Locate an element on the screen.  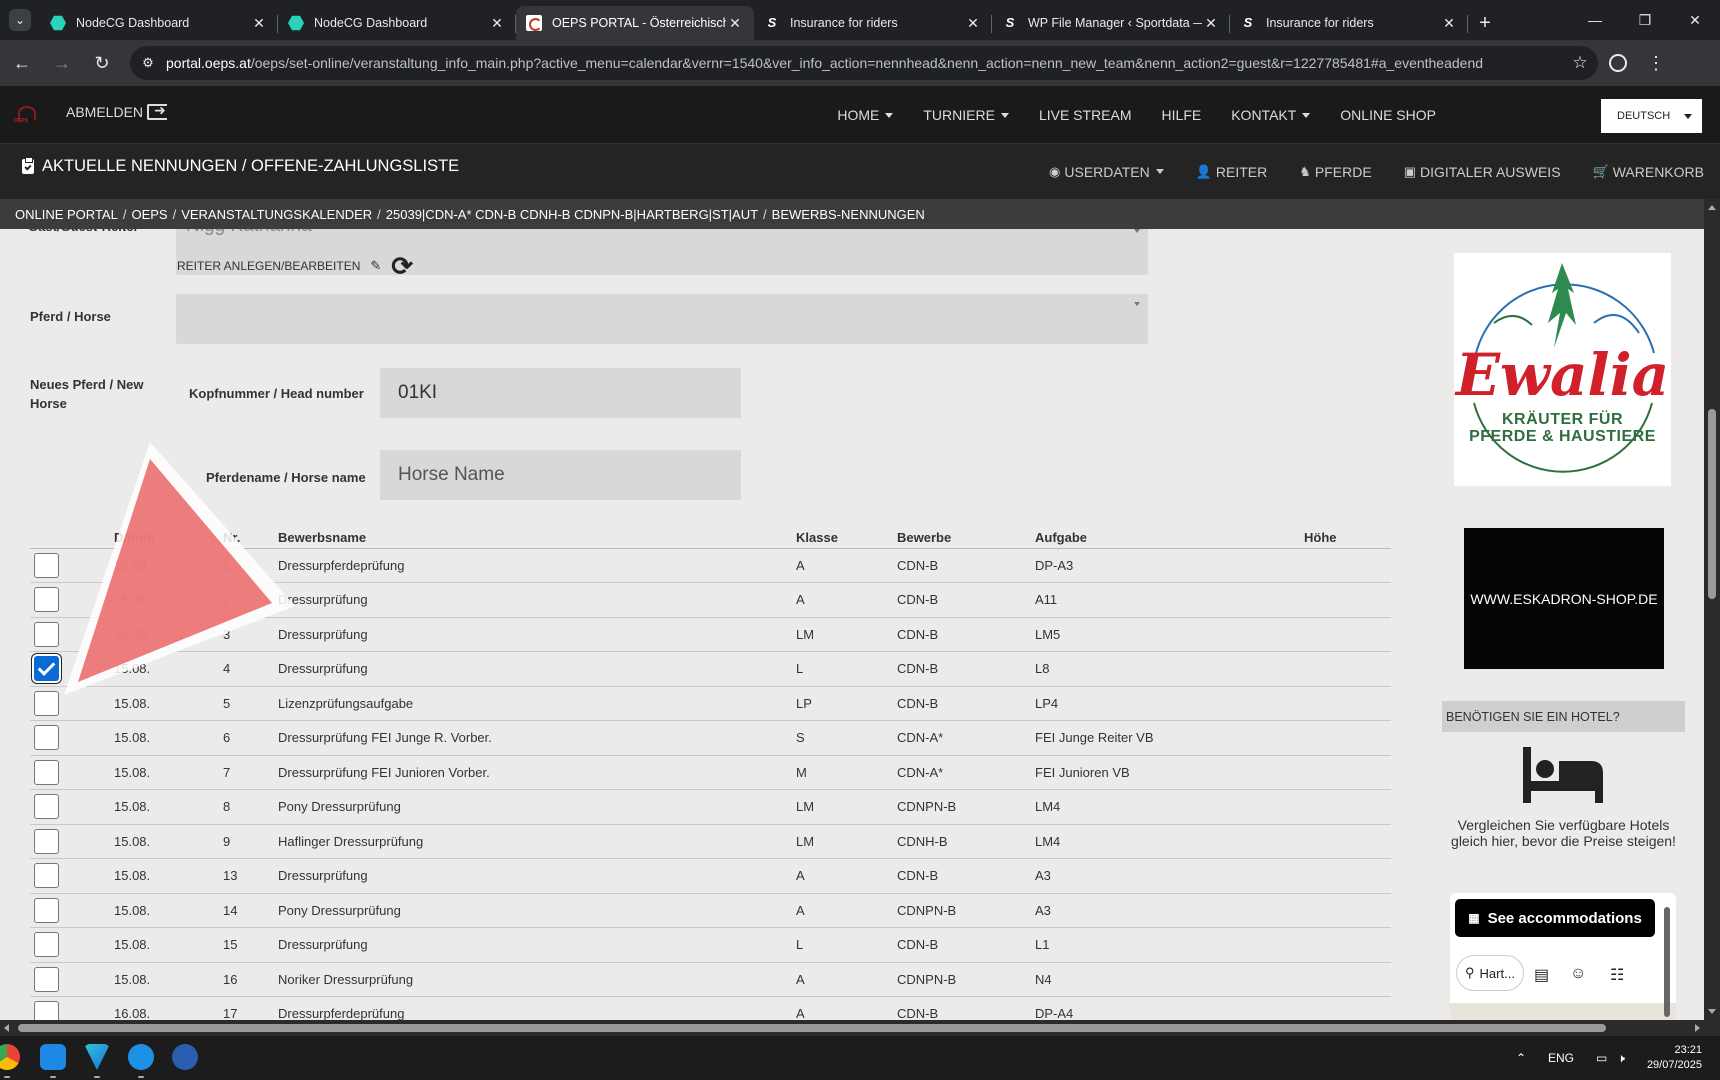
browser-menu-icon: ⋮ is located at coordinates (1656, 63).